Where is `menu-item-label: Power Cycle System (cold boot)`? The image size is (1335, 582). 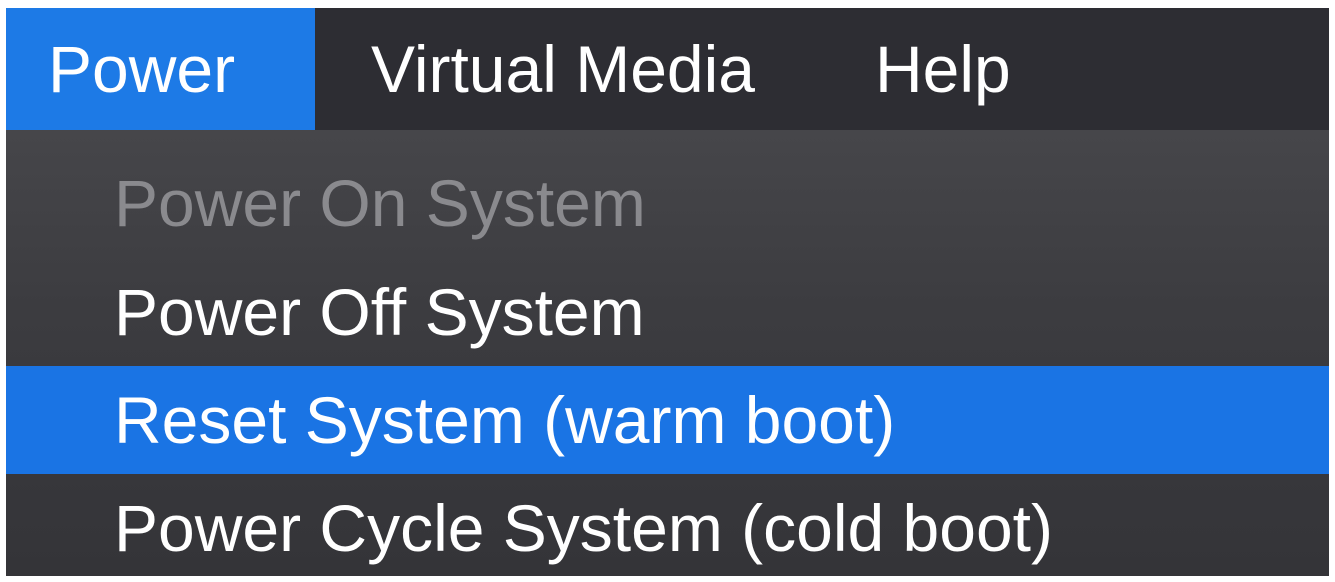 menu-item-label: Power Cycle System (cold boot) is located at coordinates (583, 528).